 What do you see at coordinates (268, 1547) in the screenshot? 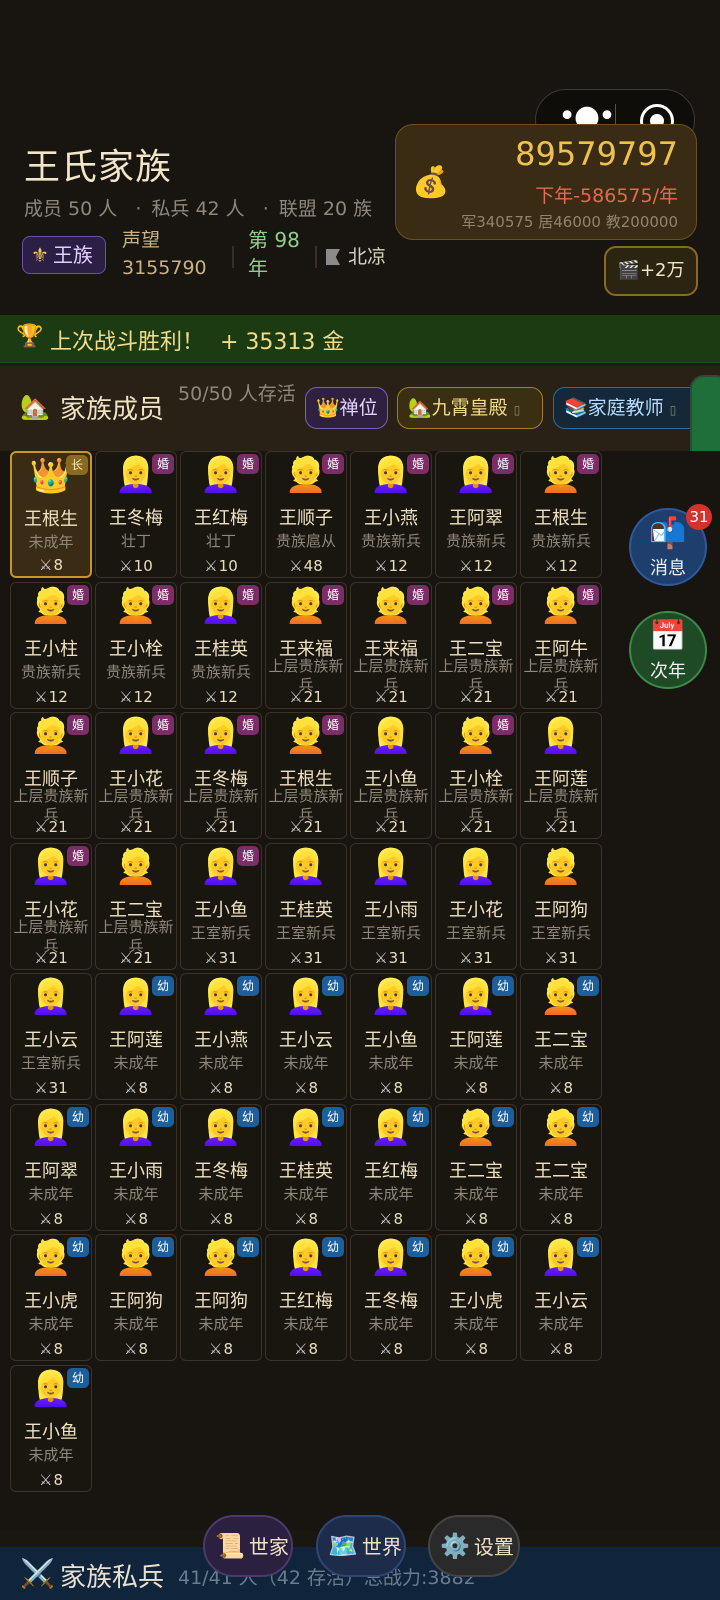
I see `nav-clan-label: 世家` at bounding box center [268, 1547].